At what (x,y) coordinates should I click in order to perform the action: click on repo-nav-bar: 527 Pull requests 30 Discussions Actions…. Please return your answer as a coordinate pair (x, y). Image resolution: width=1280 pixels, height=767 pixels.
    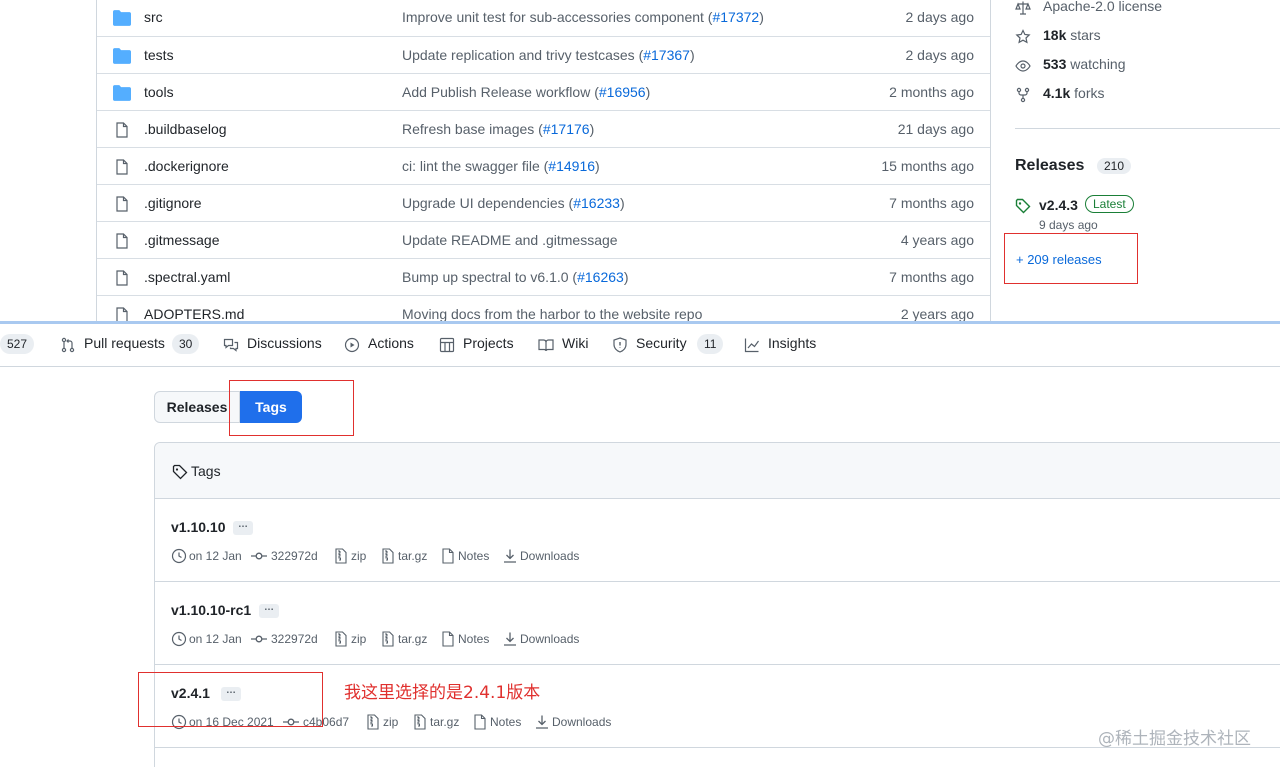
    Looking at the image, I should click on (640, 344).